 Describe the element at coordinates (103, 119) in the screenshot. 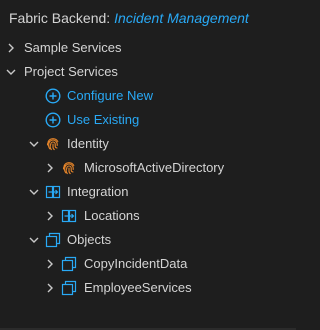

I see `use-existing-label: Use Existing` at that location.